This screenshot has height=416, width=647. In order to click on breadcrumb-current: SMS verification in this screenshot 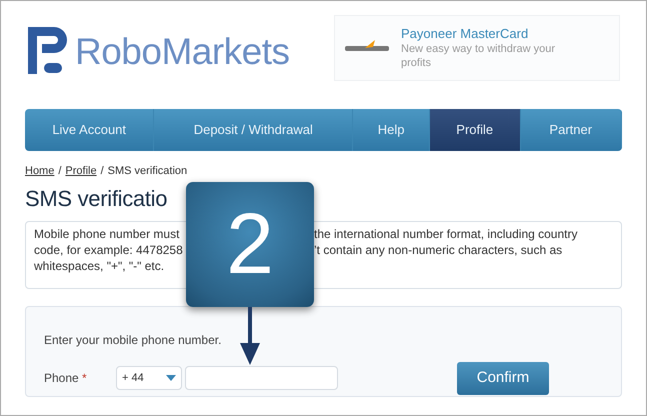, I will do `click(148, 171)`.